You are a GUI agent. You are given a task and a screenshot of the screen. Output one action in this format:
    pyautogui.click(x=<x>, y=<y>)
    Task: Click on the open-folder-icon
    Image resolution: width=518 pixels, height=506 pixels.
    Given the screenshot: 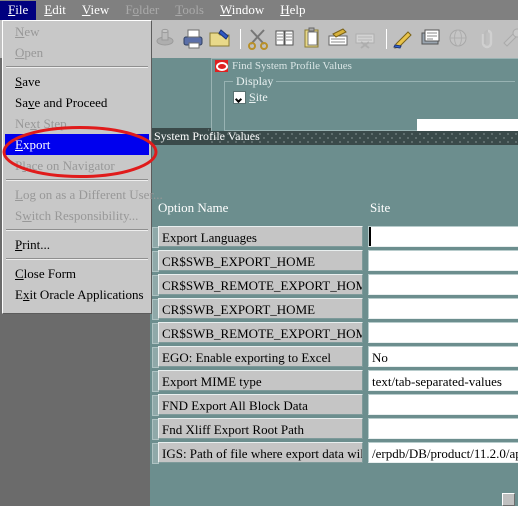 What is the action you would take?
    pyautogui.click(x=220, y=39)
    